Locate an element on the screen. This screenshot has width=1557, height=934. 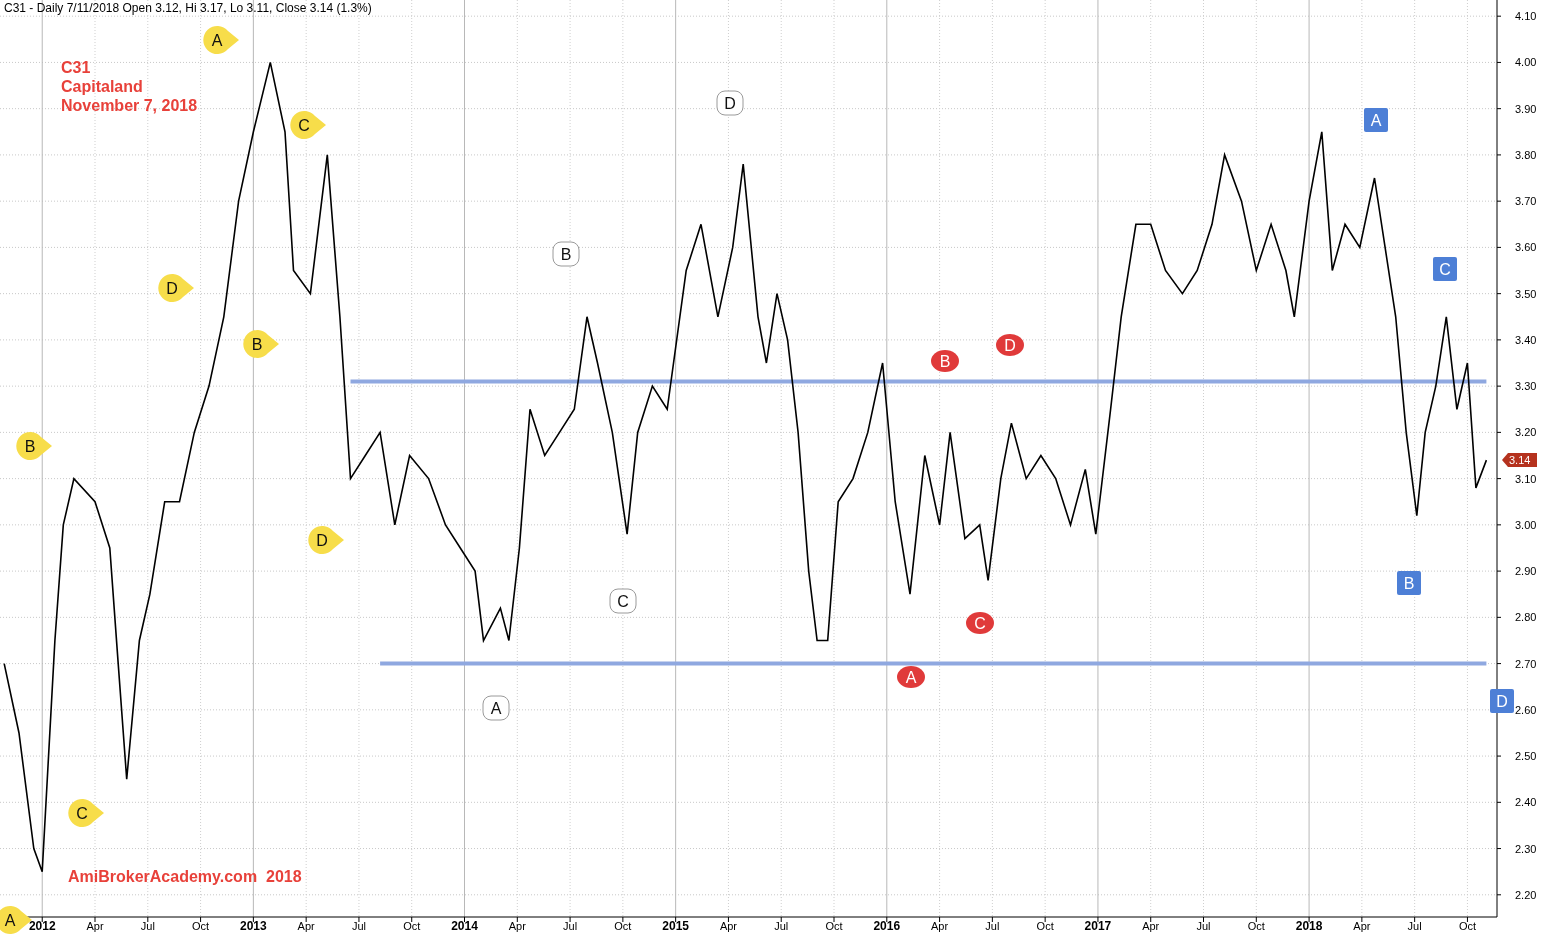
y-axis-label: 3.30 is located at coordinates (1526, 386).